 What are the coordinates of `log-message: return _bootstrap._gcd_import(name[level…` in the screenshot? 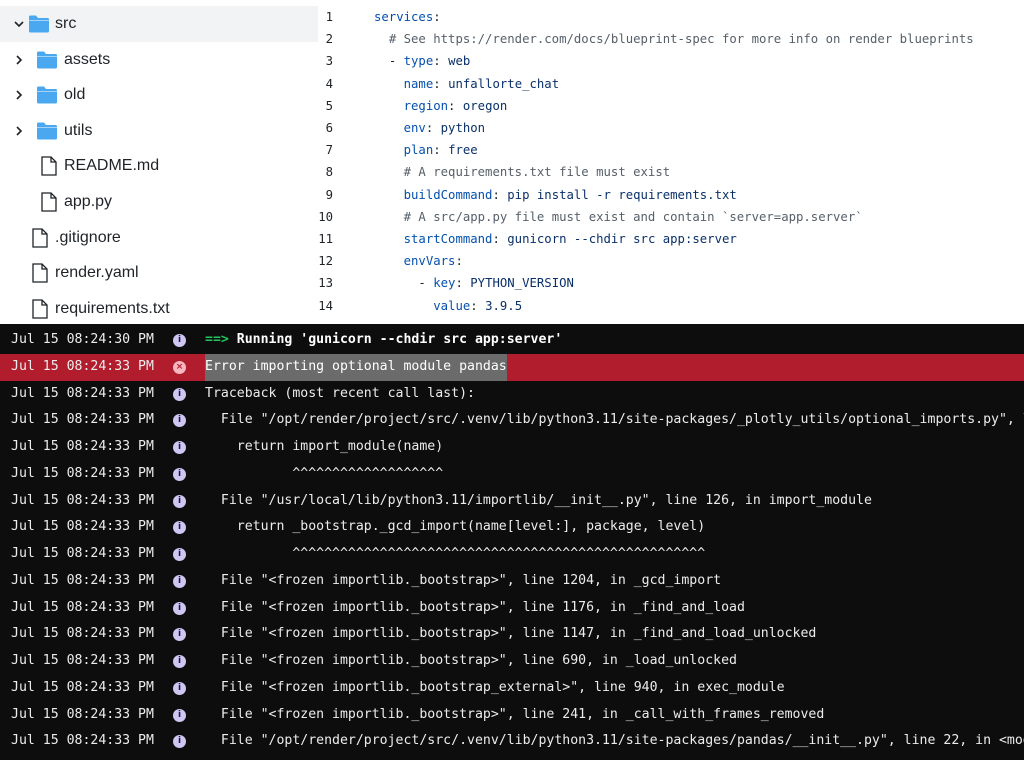 It's located at (455, 527).